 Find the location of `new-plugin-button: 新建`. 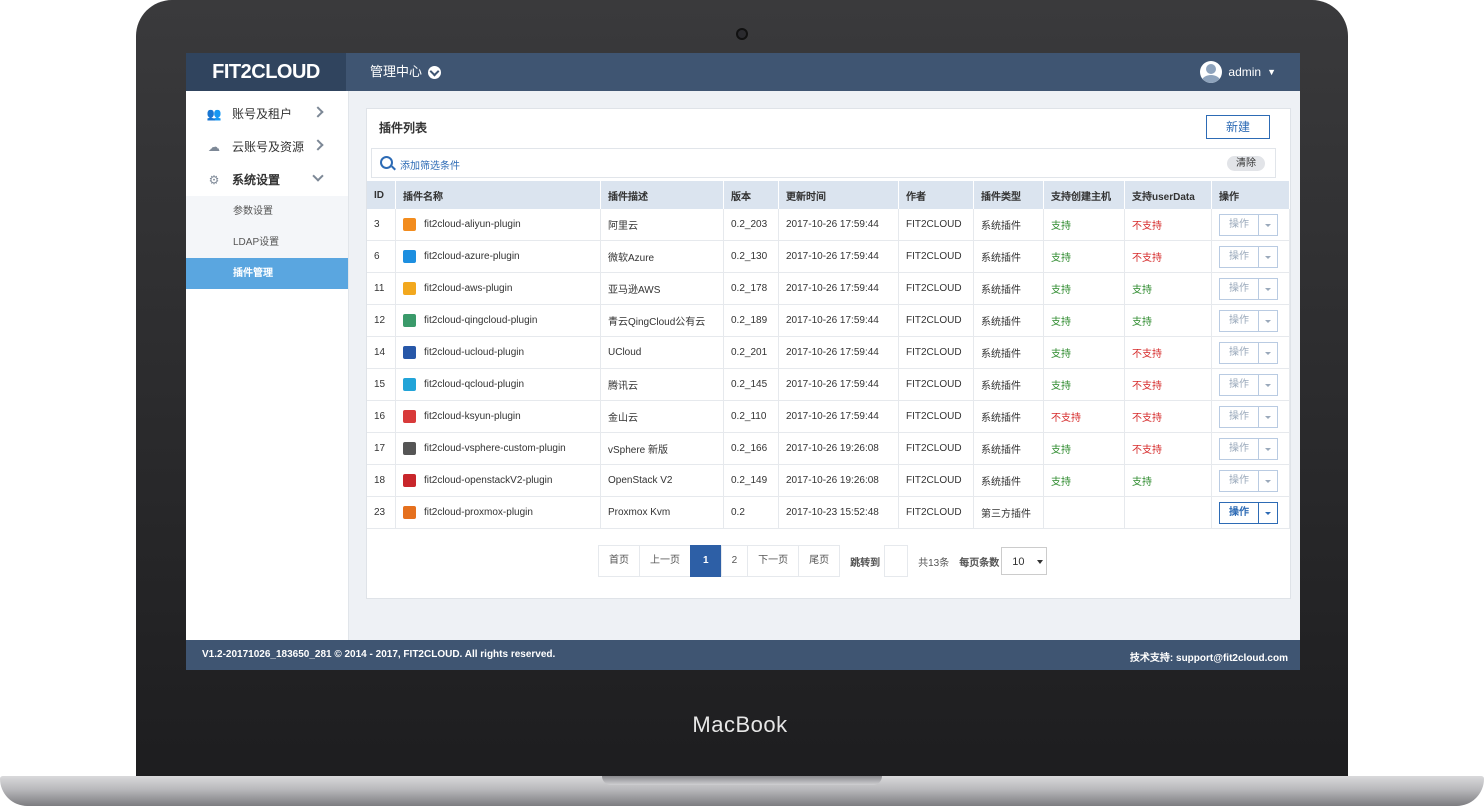

new-plugin-button: 新建 is located at coordinates (1238, 127).